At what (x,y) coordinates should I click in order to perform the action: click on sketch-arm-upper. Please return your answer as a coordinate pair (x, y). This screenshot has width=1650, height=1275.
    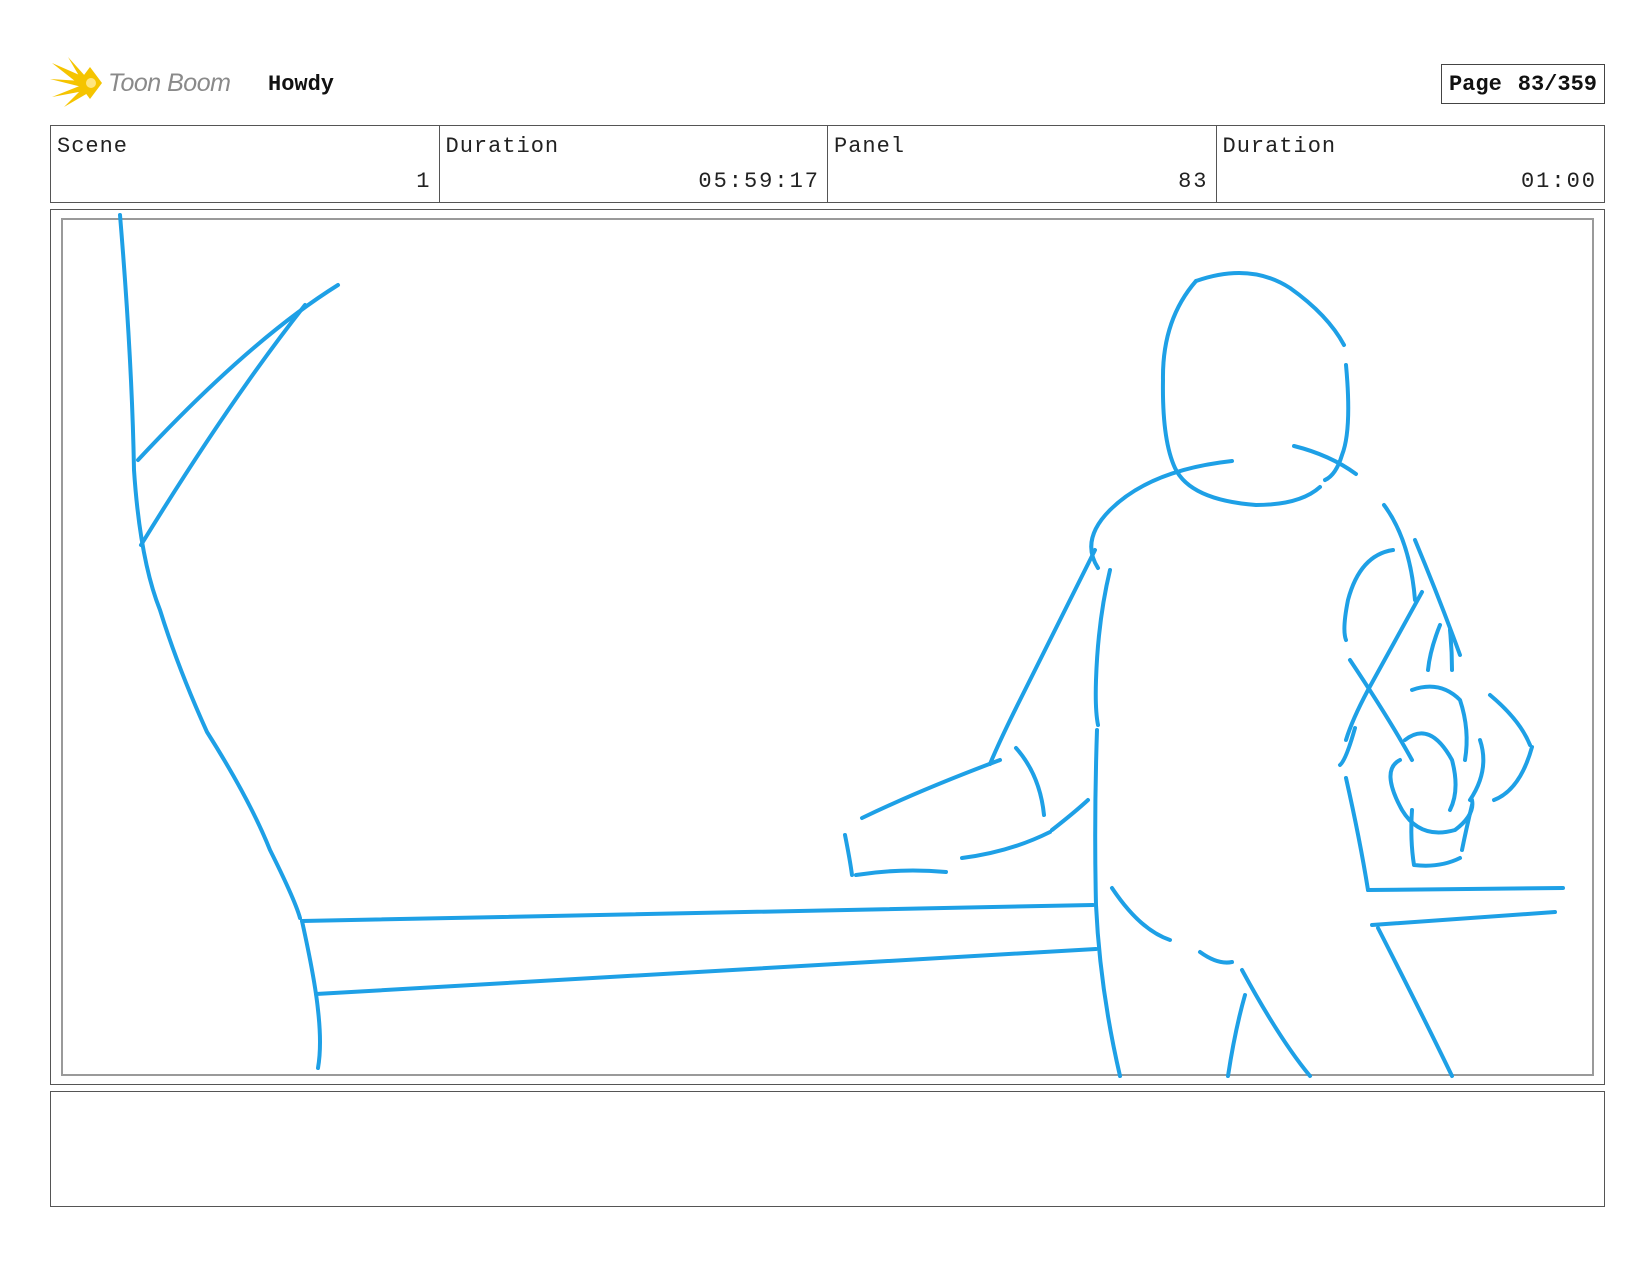
    Looking at the image, I should click on (1042, 657).